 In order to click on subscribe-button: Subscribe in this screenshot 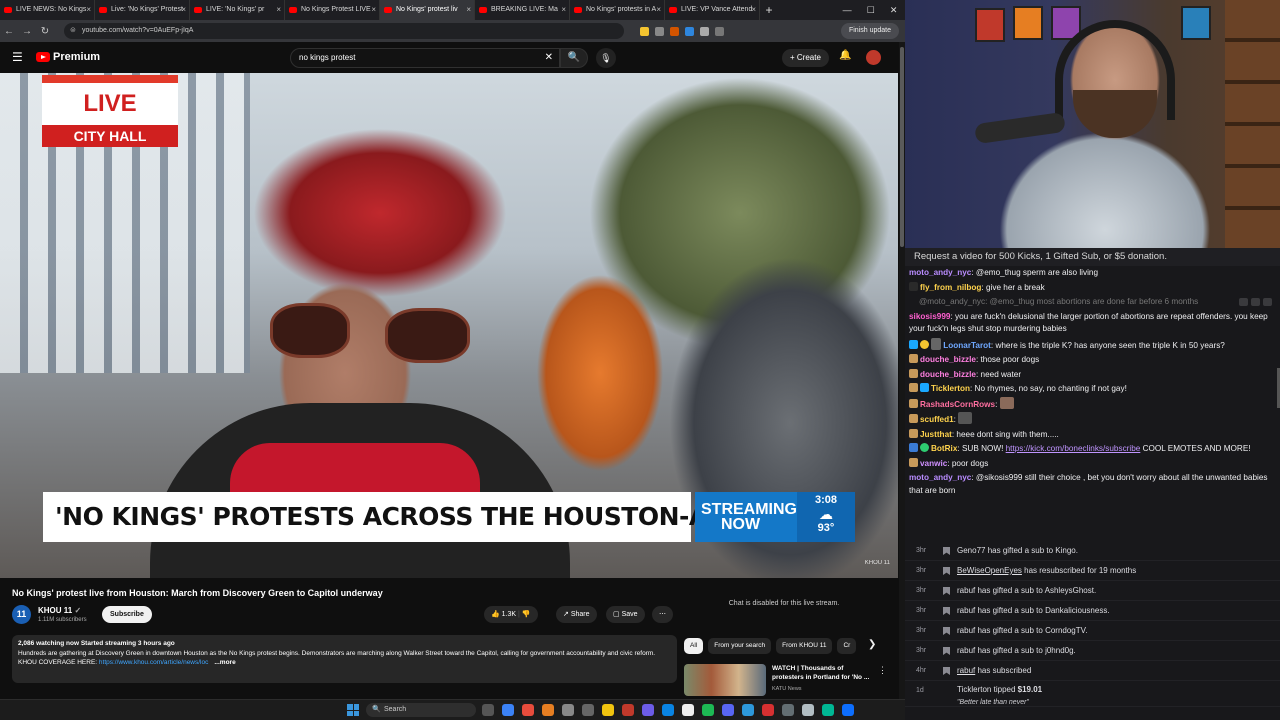, I will do `click(127, 614)`.